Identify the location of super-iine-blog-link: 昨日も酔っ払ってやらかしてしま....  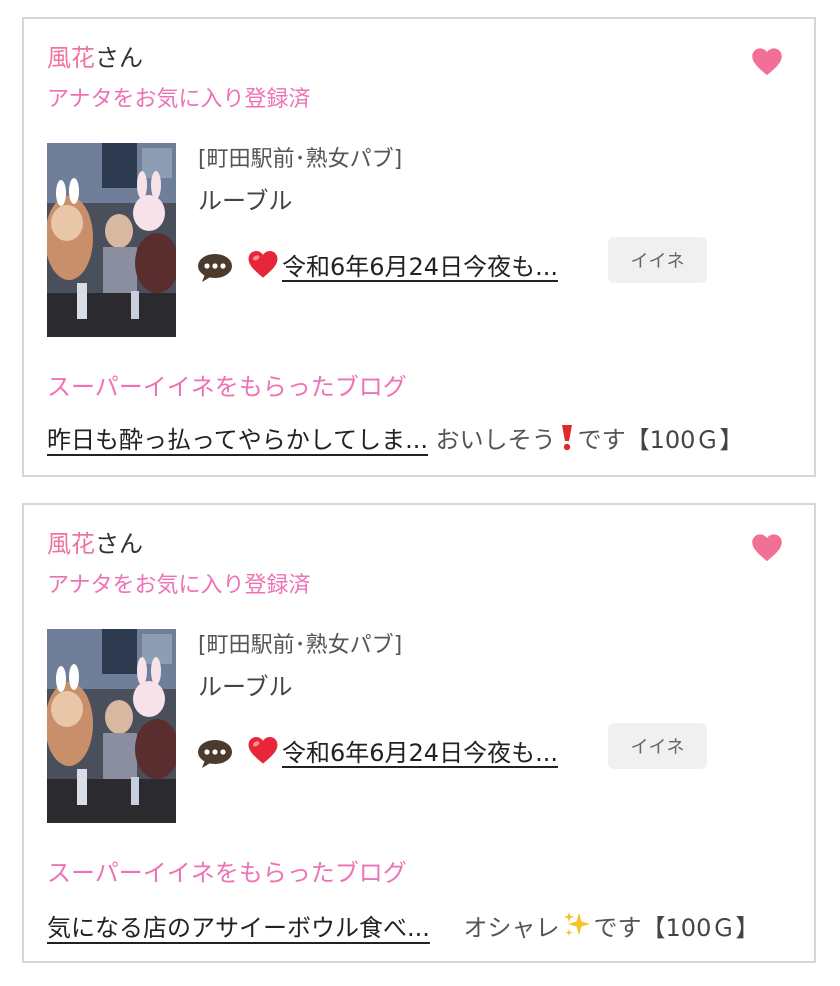
(237, 440).